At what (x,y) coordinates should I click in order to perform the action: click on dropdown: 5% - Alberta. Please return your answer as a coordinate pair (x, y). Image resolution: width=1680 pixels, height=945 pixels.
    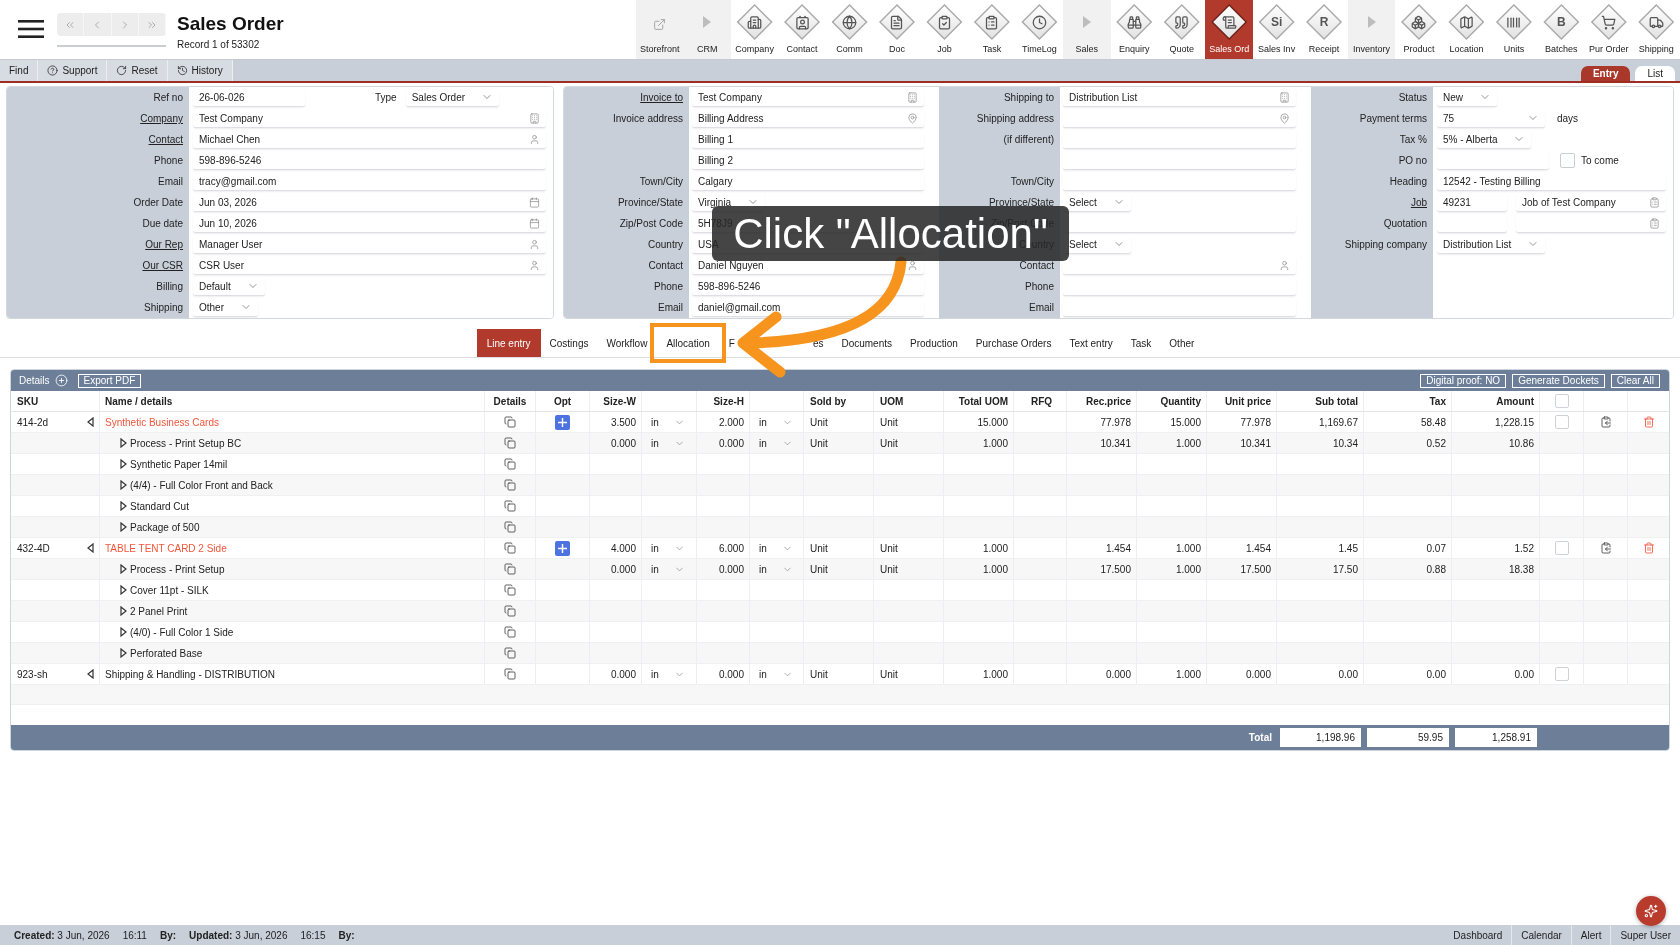
    Looking at the image, I should click on (1484, 139).